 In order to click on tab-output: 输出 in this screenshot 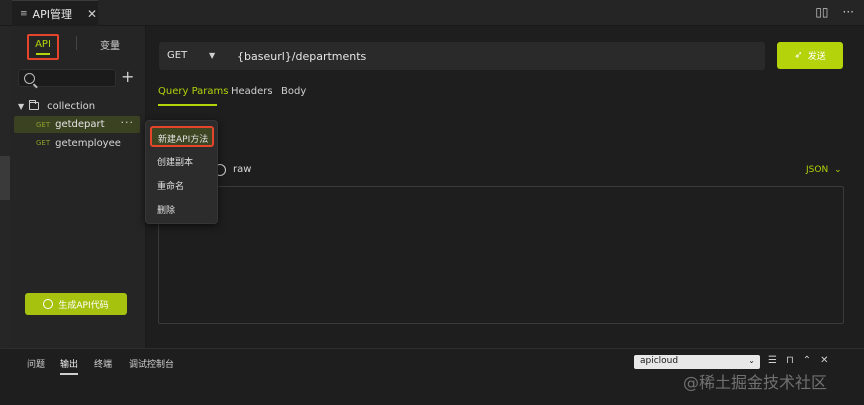, I will do `click(69, 366)`.